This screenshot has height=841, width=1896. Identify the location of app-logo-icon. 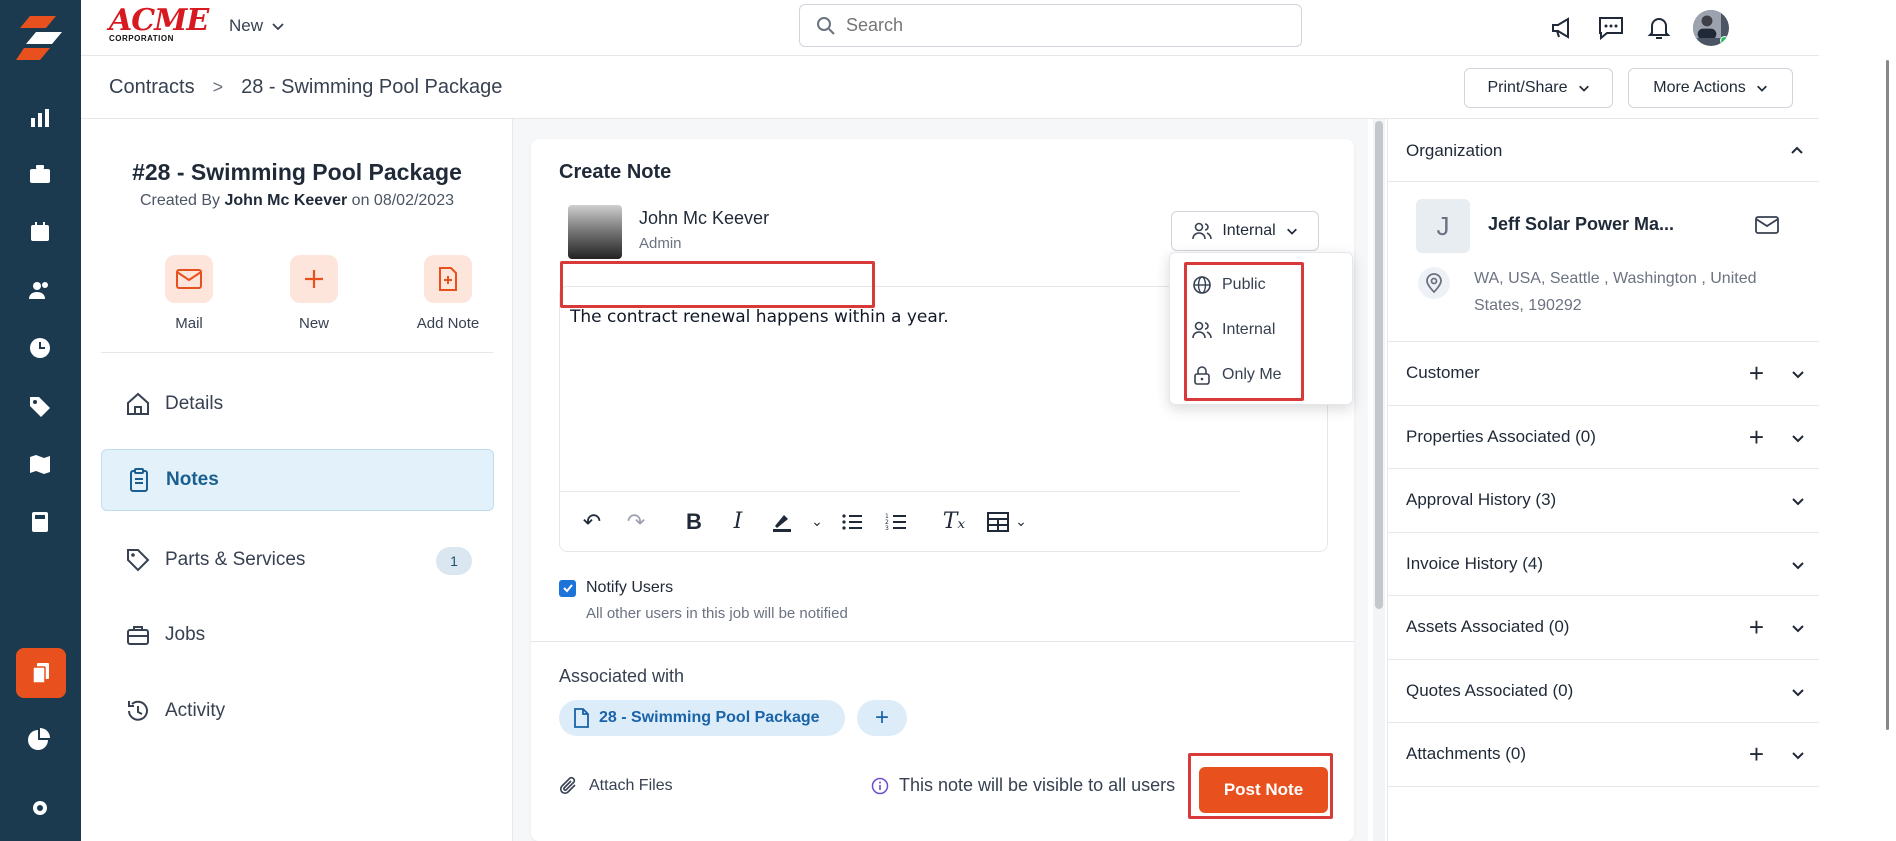
(40, 39).